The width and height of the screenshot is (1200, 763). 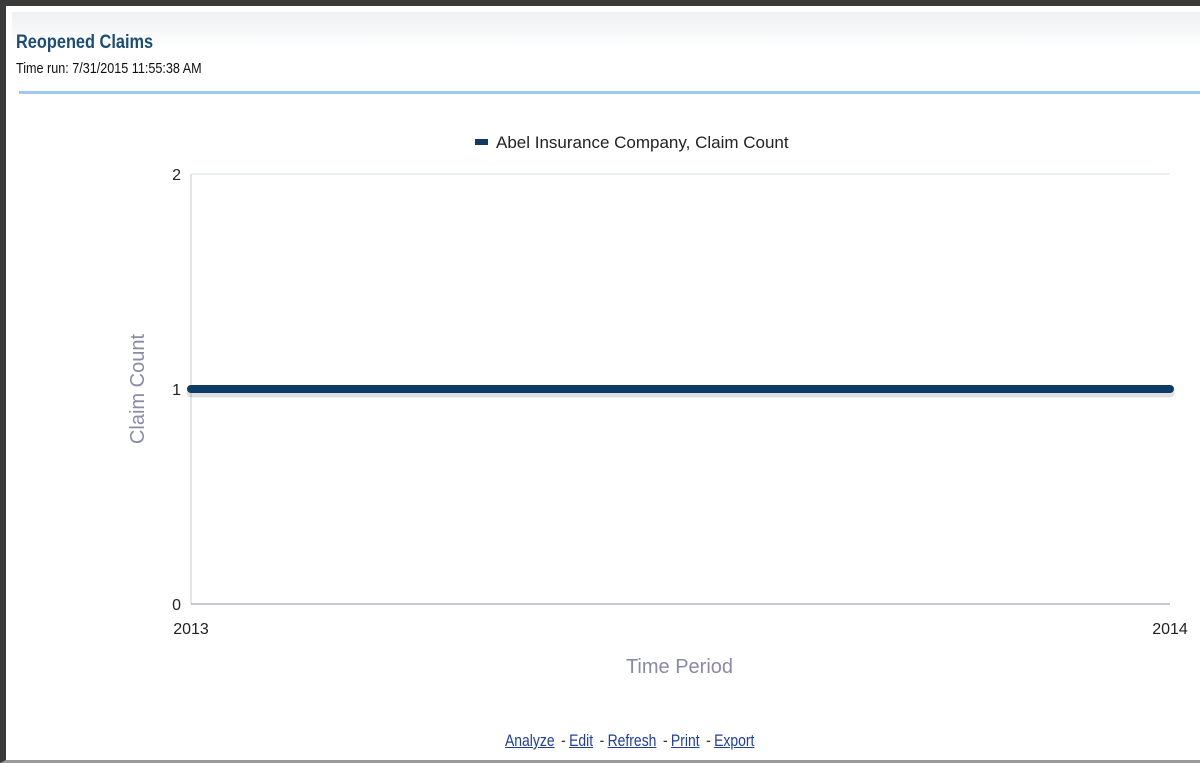 What do you see at coordinates (176, 605) in the screenshot?
I see `y-tick-label: 0` at bounding box center [176, 605].